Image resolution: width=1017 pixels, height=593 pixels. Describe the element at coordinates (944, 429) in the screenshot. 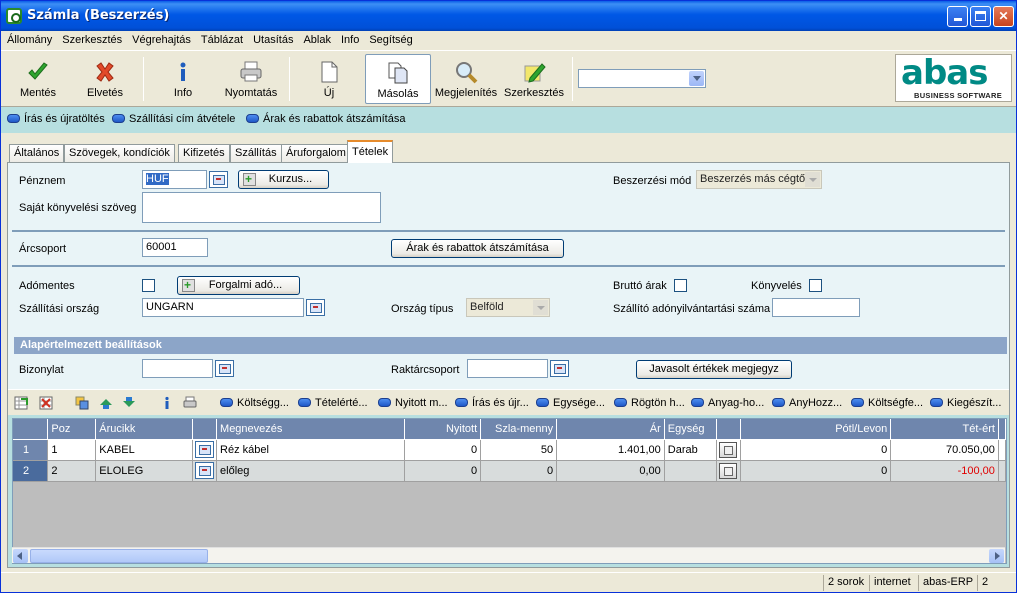

I see `col-value: Tét-ért` at that location.